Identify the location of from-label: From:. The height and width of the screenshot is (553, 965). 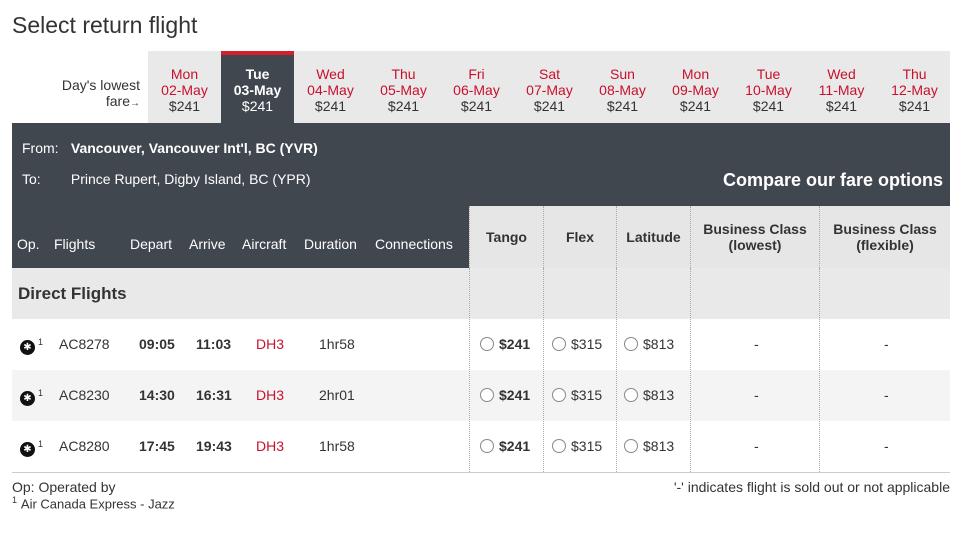
(40, 148).